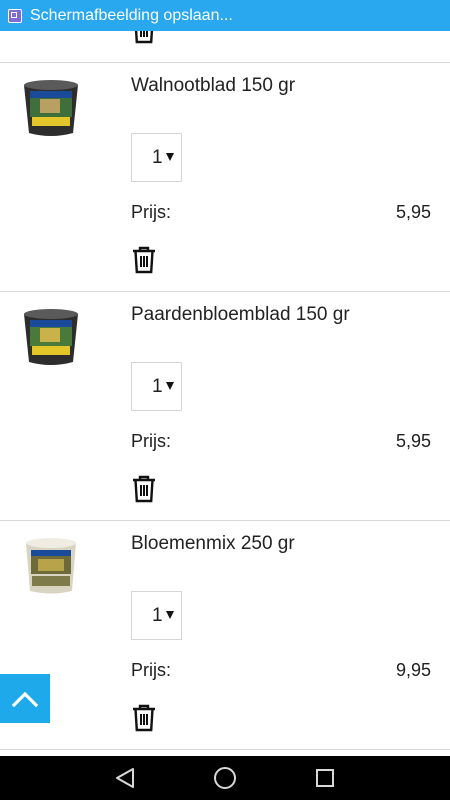  I want to click on price-value: 9,95, so click(413, 670).